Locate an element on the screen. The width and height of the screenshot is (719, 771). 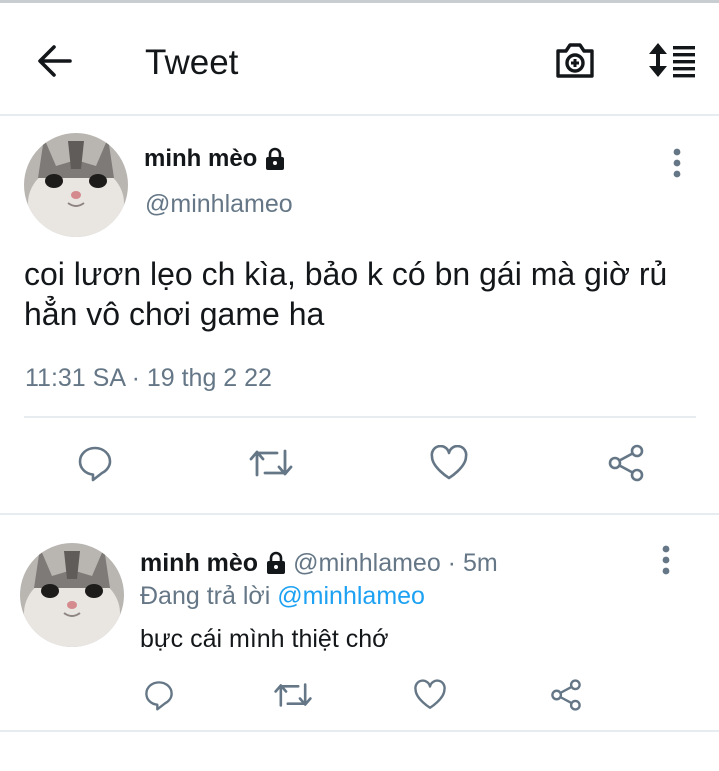
header-divider is located at coordinates (359, 115).